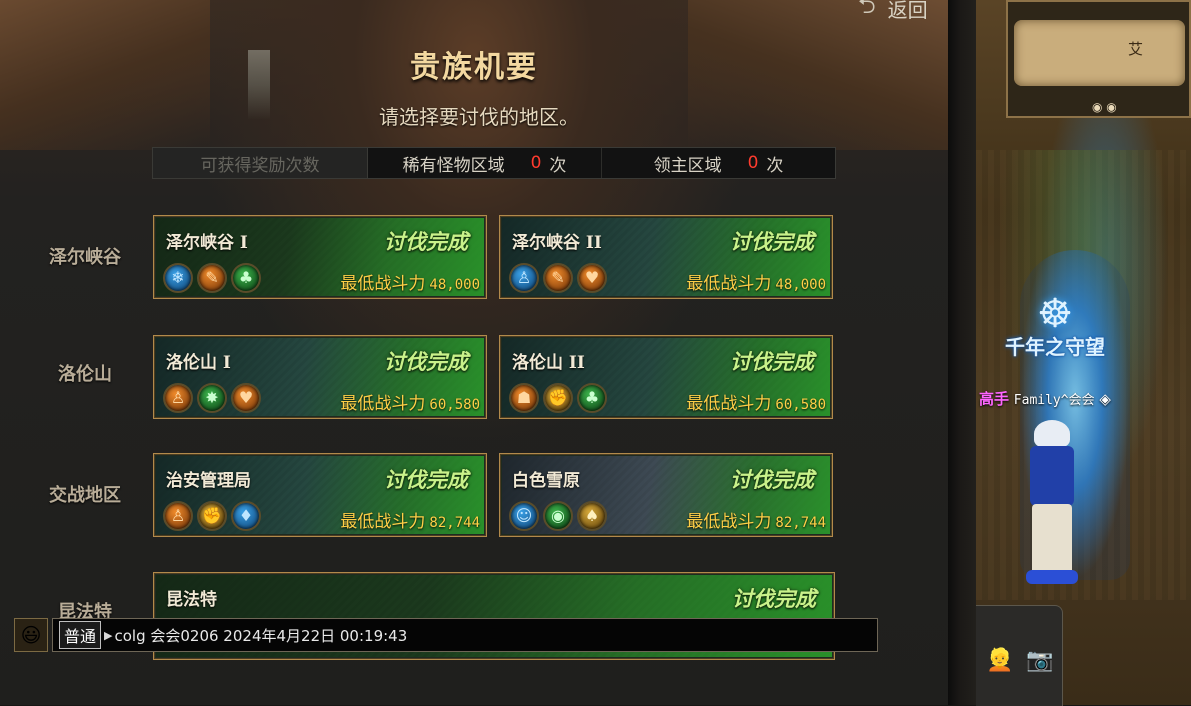  Describe the element at coordinates (85, 374) in the screenshot. I see `region-label: 洛伦山` at that location.